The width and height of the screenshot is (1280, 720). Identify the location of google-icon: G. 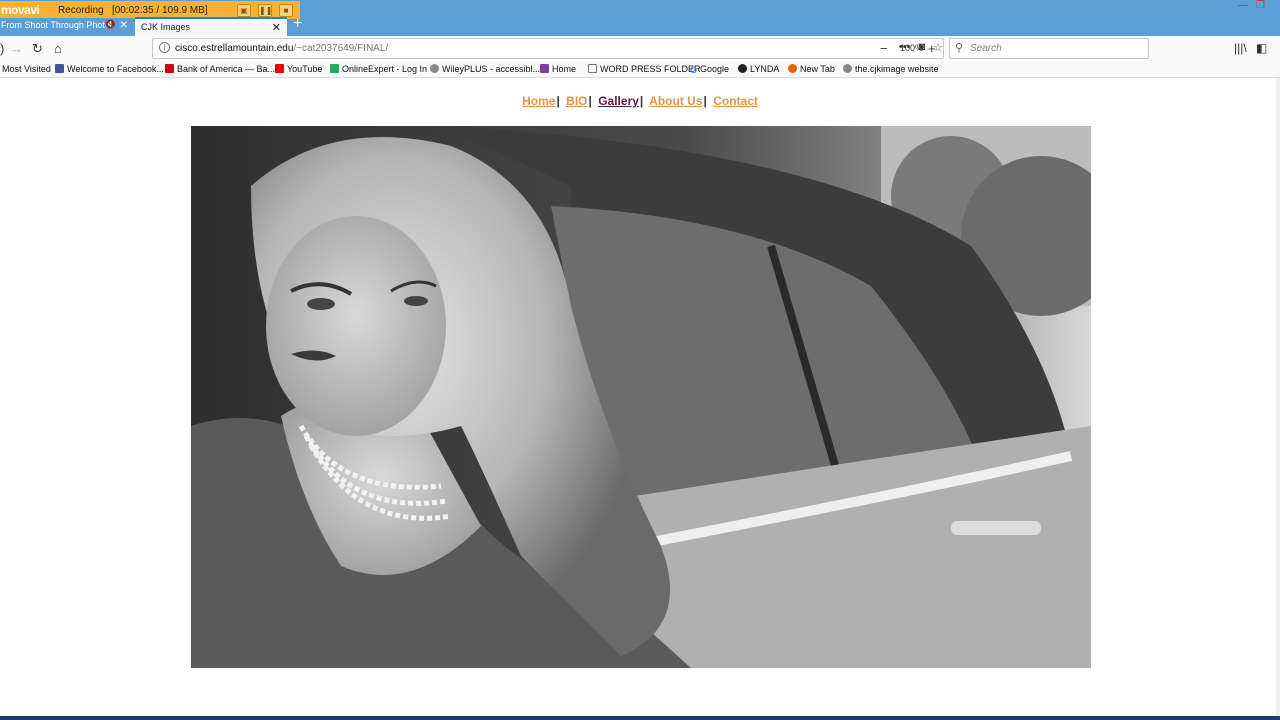
(694, 70).